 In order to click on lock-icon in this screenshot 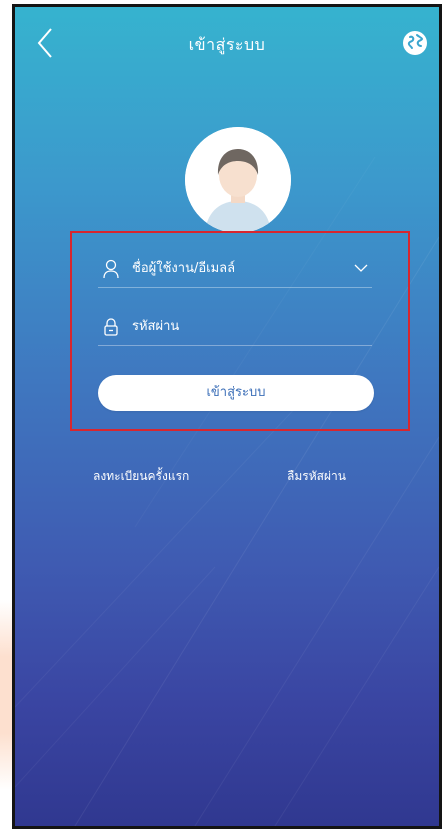, I will do `click(111, 327)`.